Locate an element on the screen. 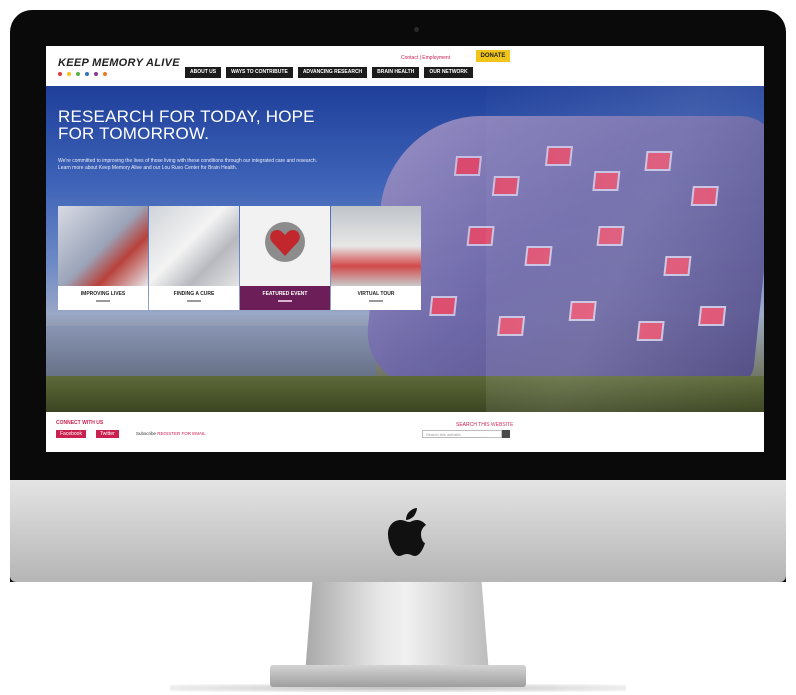 The height and width of the screenshot is (695, 796). card-label: IMPROVING LIVES is located at coordinates (103, 294).